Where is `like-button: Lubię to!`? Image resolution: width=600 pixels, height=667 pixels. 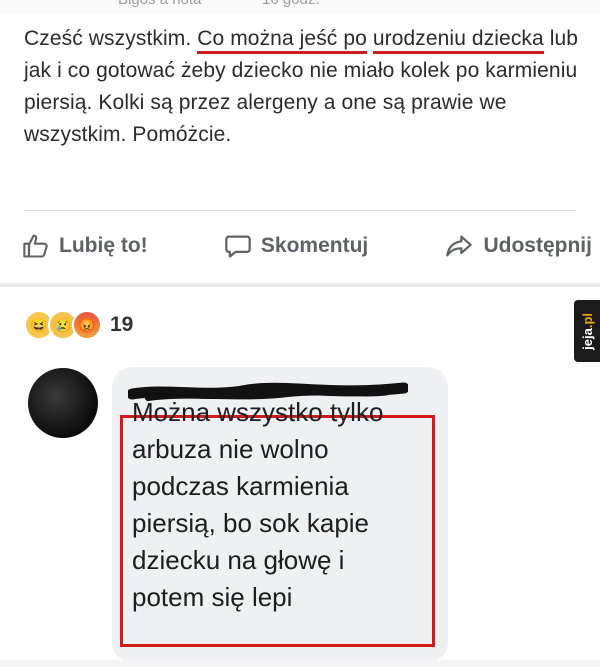
like-button: Lubię to! is located at coordinates (85, 246).